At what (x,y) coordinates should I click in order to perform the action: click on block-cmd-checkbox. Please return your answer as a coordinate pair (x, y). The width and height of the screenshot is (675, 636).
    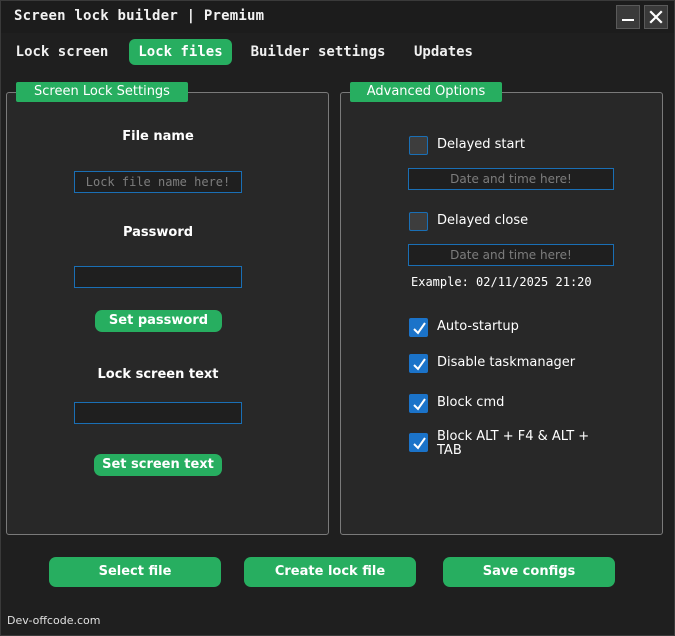
    Looking at the image, I should click on (418, 403).